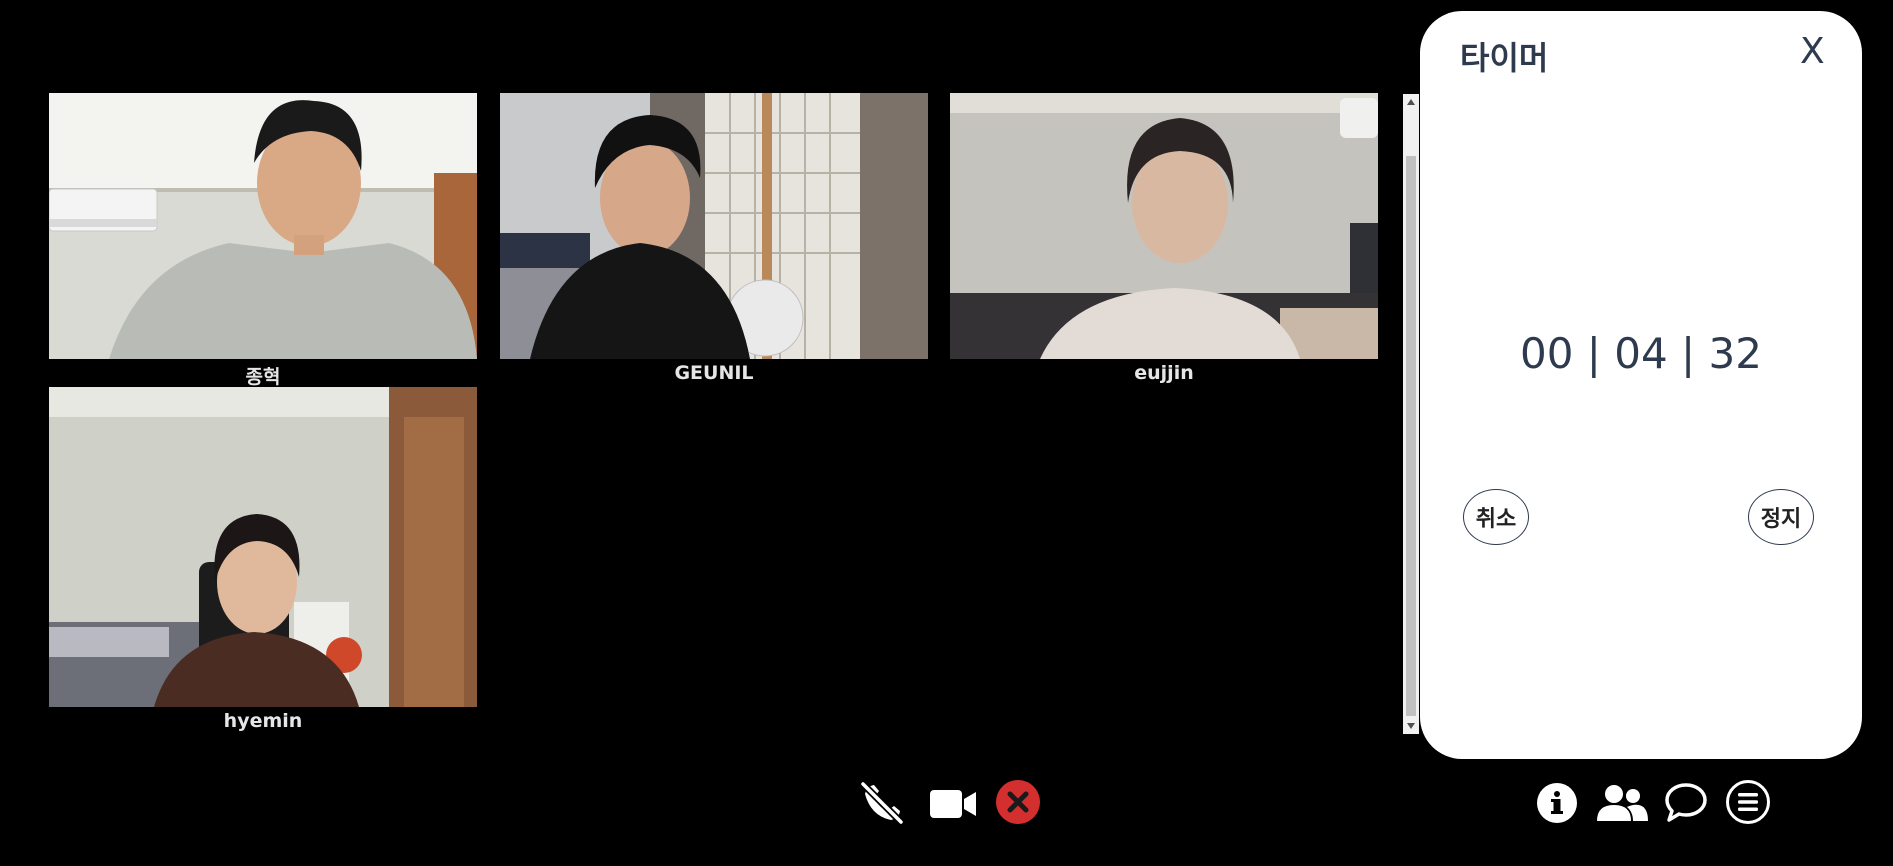  I want to click on info-button, so click(1557, 803).